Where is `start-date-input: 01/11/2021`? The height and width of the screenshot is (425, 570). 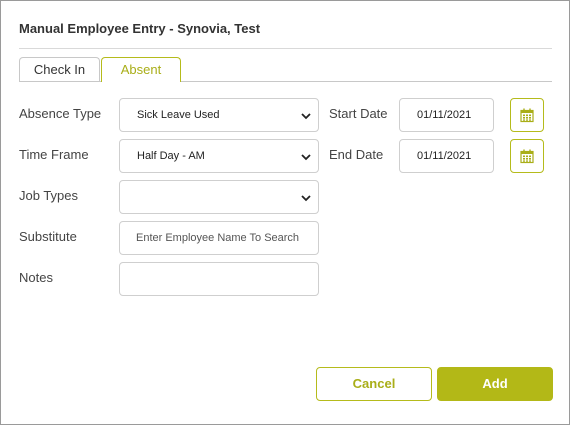 start-date-input: 01/11/2021 is located at coordinates (446, 115).